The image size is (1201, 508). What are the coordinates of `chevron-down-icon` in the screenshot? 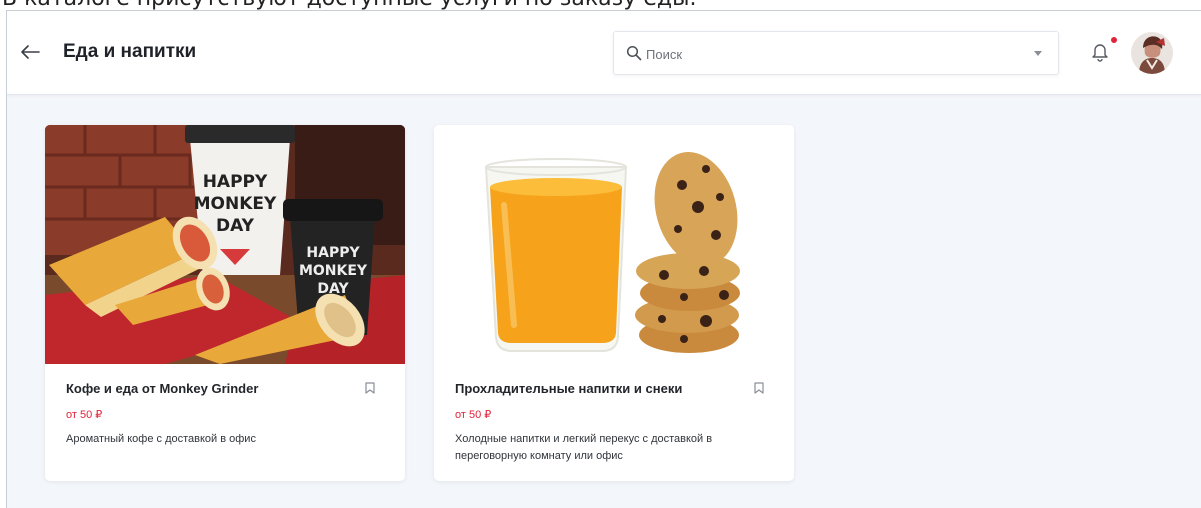 It's located at (1038, 54).